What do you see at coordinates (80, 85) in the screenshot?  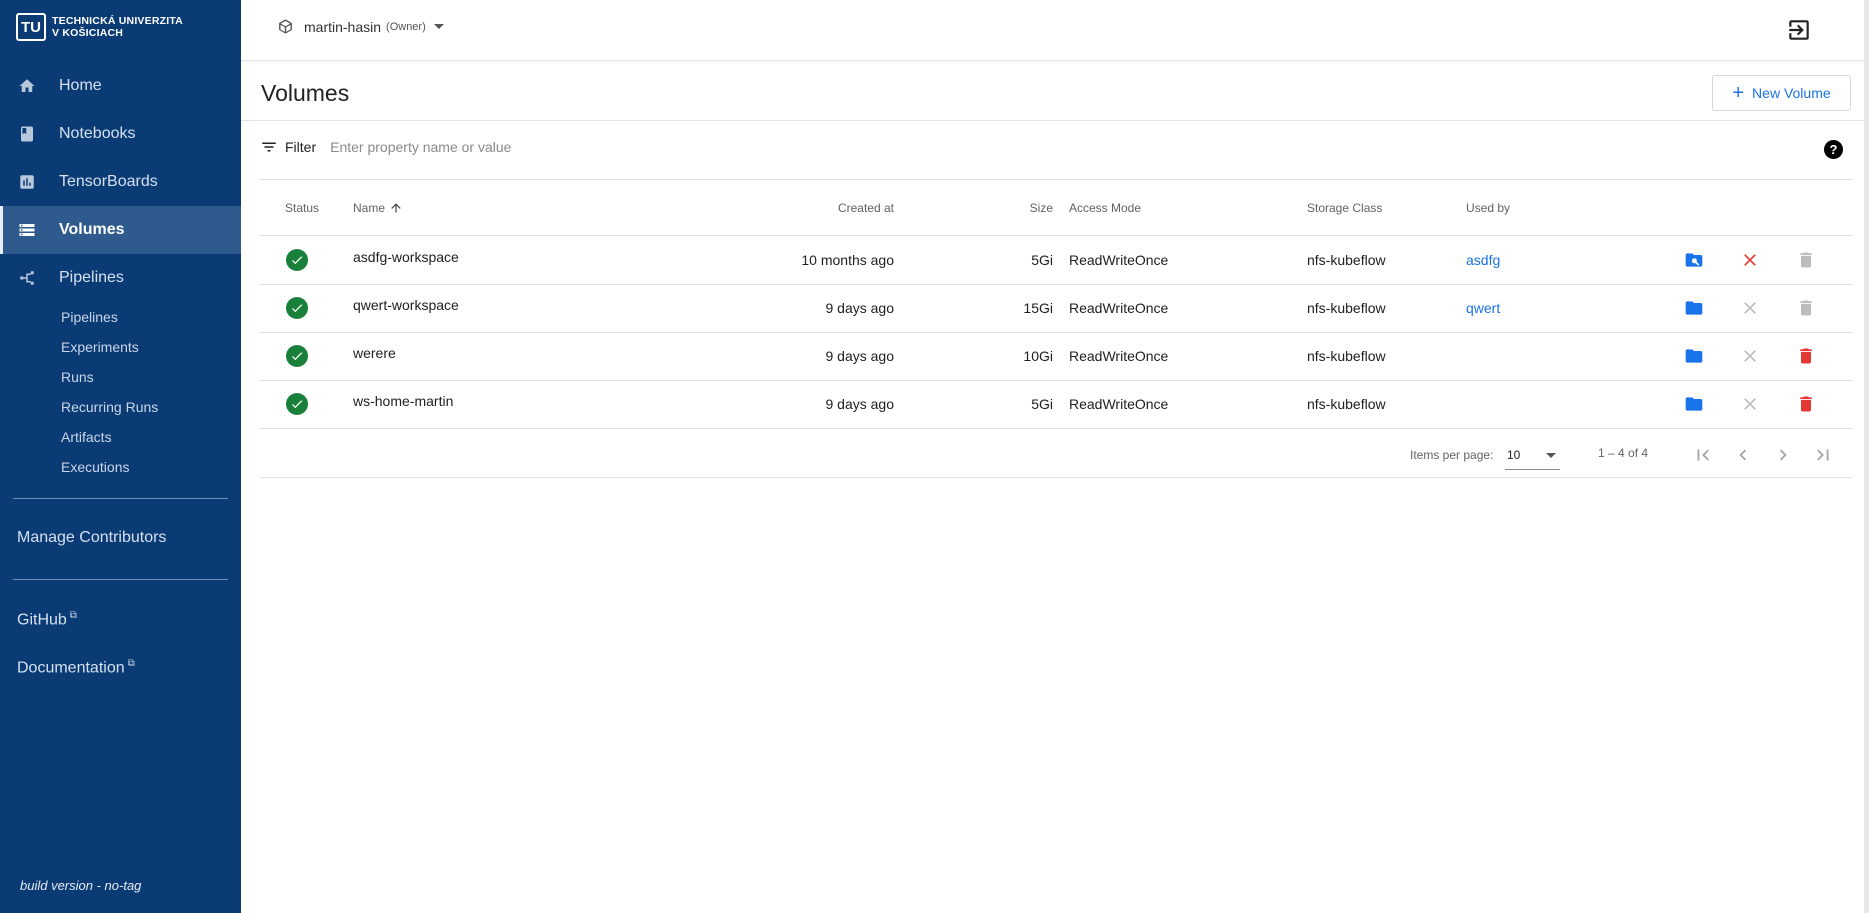 I see `sidebar-item-label: Home` at bounding box center [80, 85].